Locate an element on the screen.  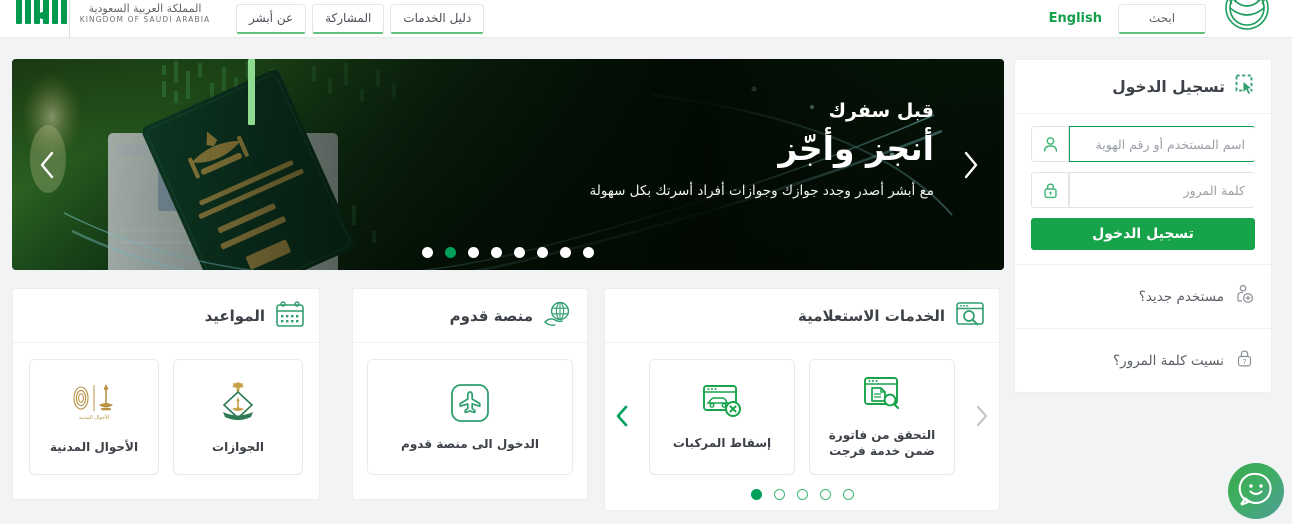
hero-prev-button is located at coordinates (47, 165).